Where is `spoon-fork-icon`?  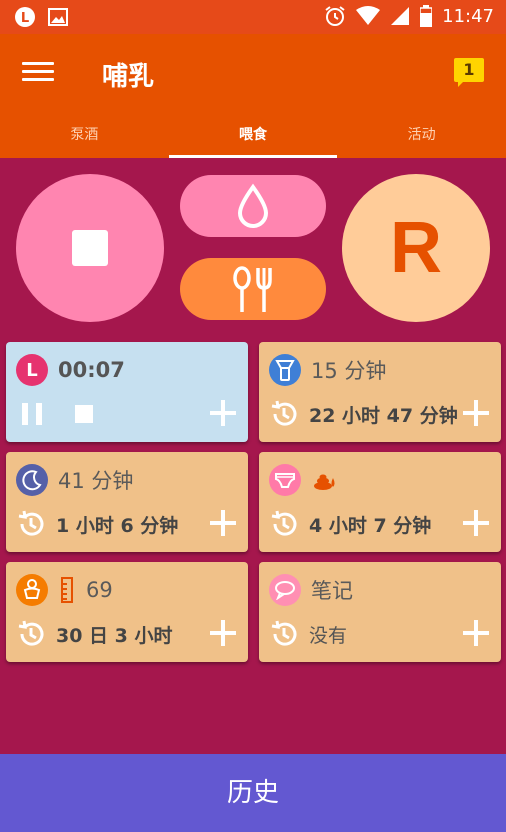
spoon-fork-icon is located at coordinates (252, 289).